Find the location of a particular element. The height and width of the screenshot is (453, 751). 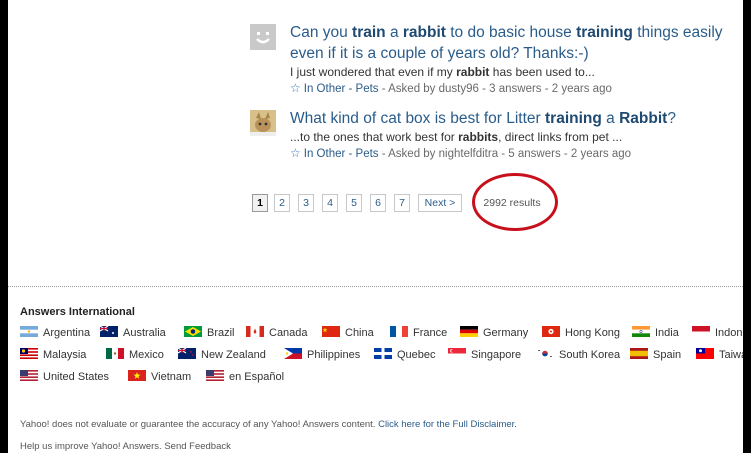

singapore-flag-icon is located at coordinates (457, 353).